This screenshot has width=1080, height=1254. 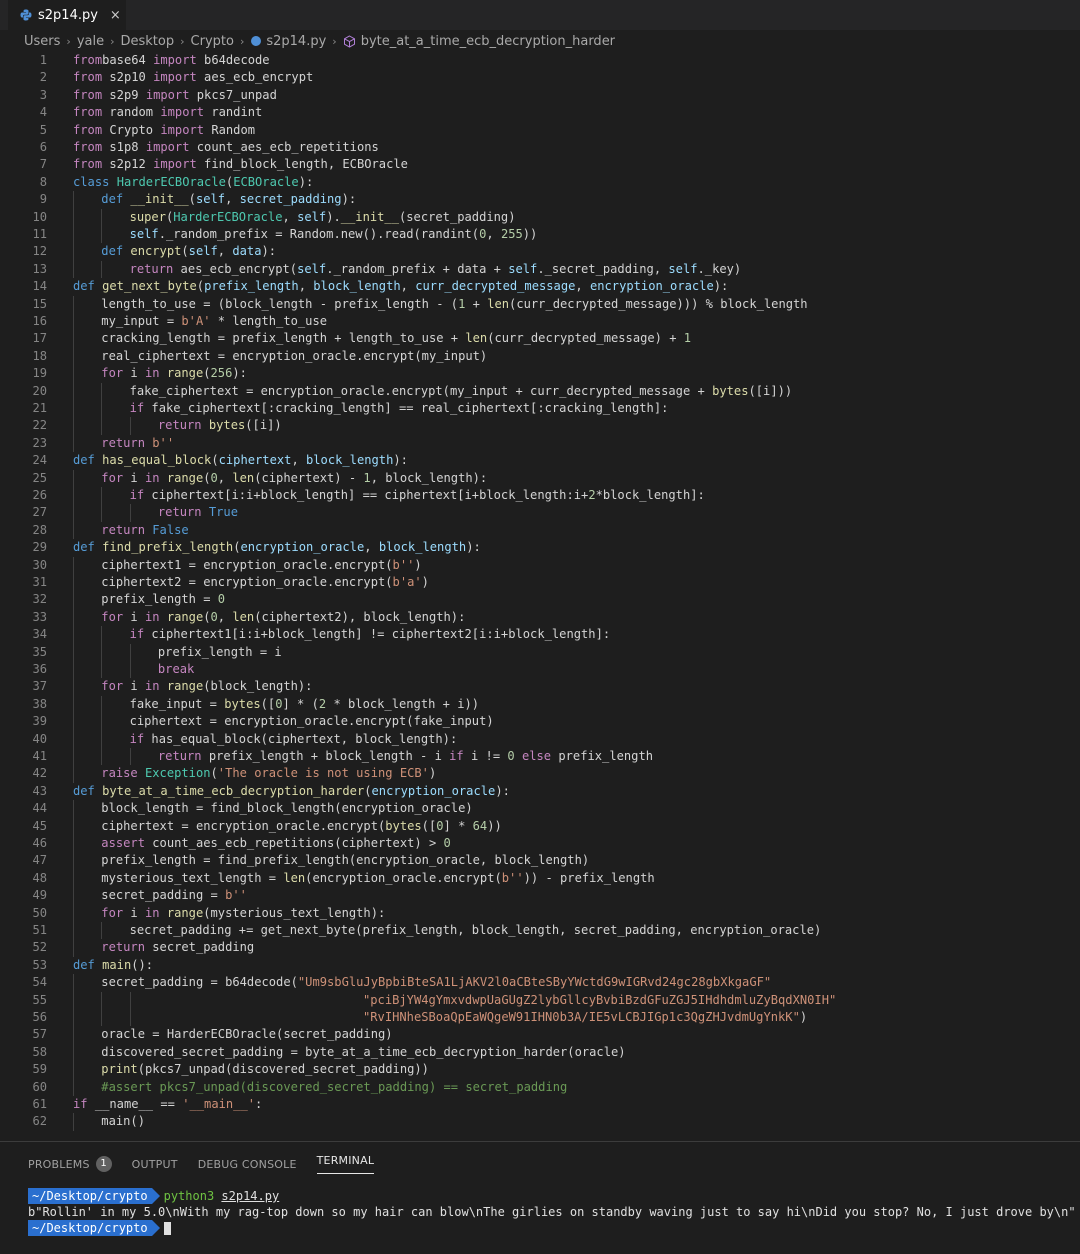 I want to click on tab-output: OUTPUT, so click(x=155, y=1164).